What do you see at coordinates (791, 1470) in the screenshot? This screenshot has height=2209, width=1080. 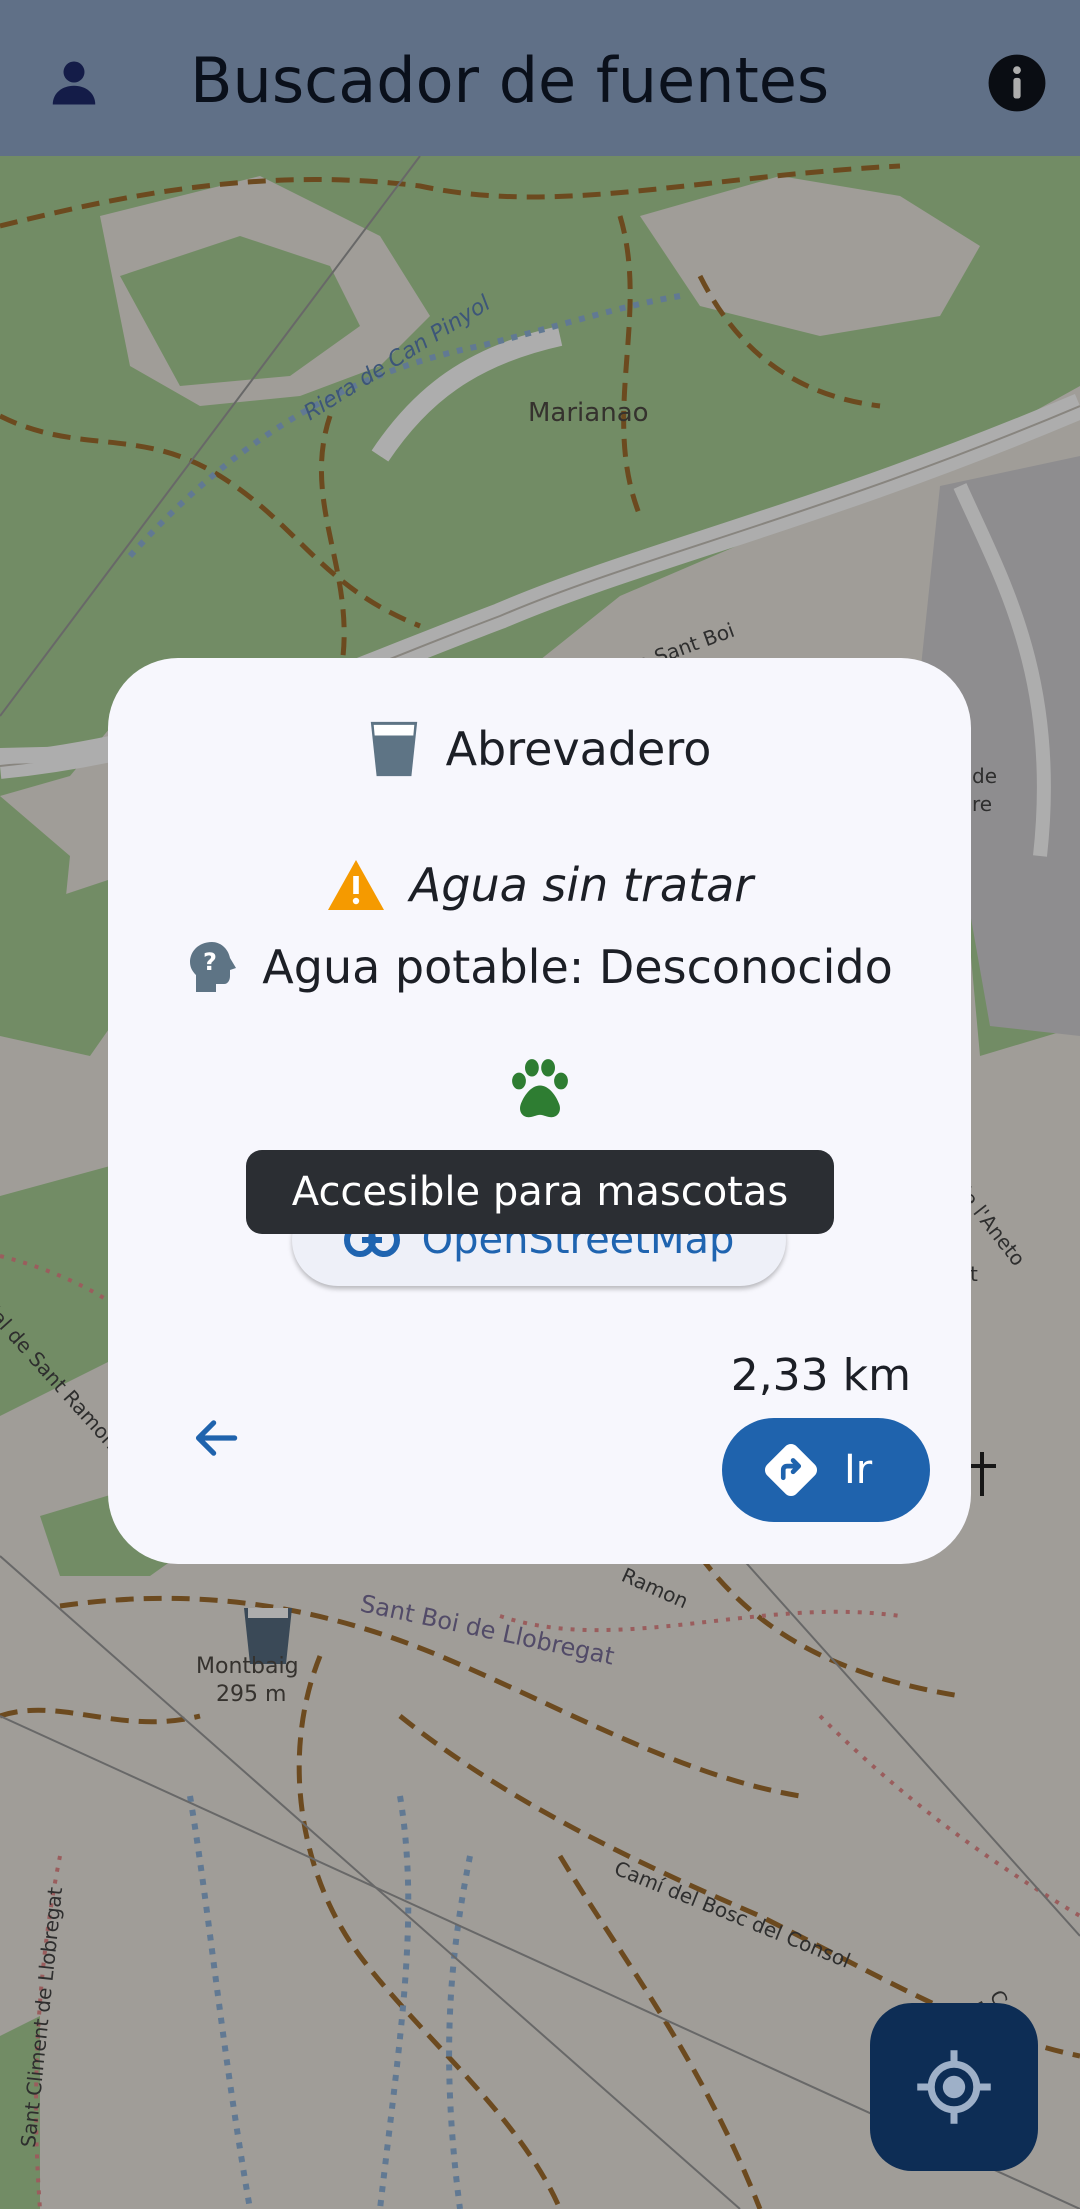 I see `directions-icon` at bounding box center [791, 1470].